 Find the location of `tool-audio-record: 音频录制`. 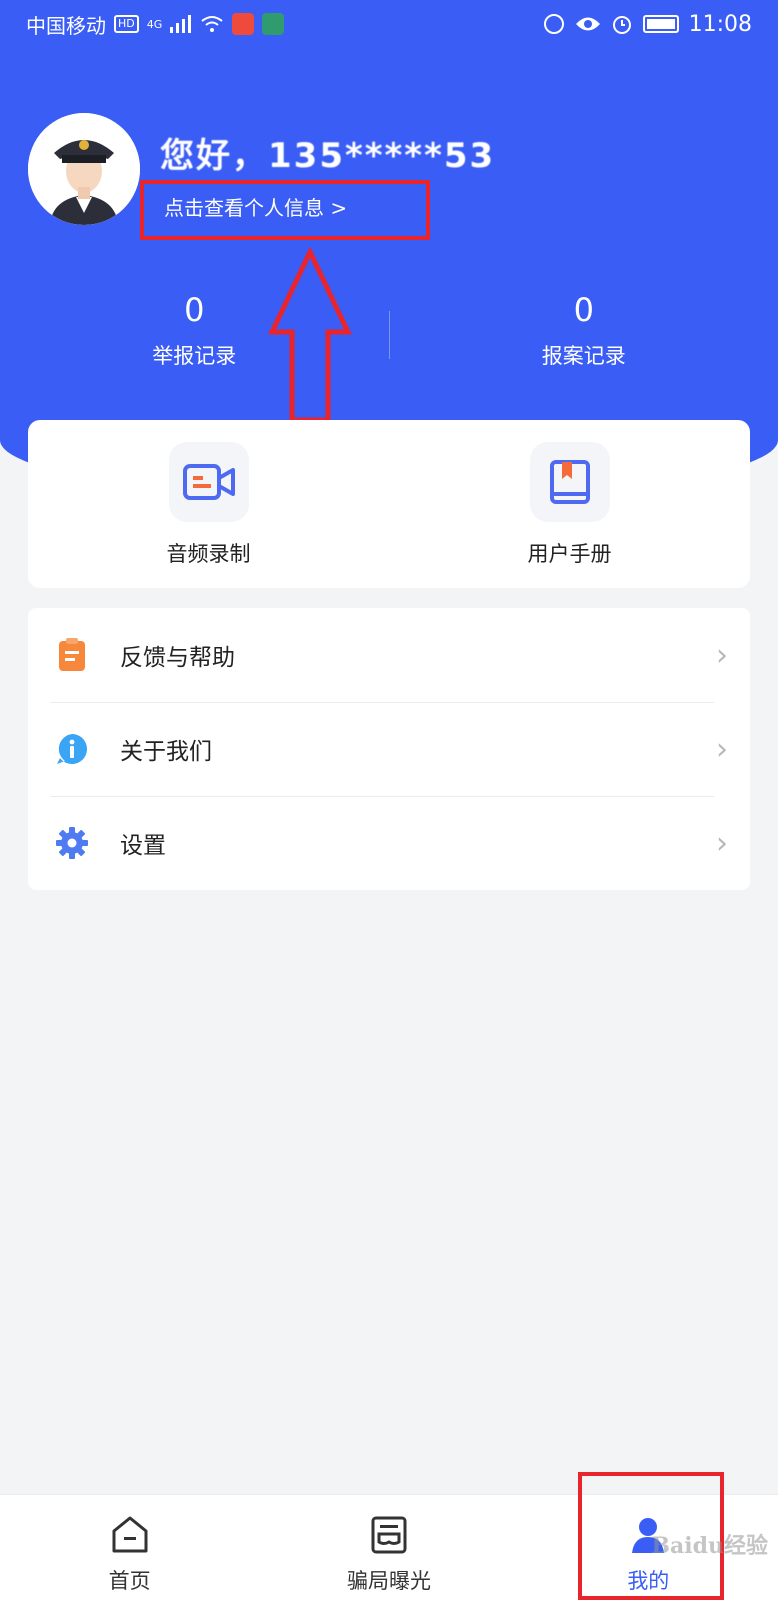

tool-audio-record: 音频录制 is located at coordinates (208, 504).